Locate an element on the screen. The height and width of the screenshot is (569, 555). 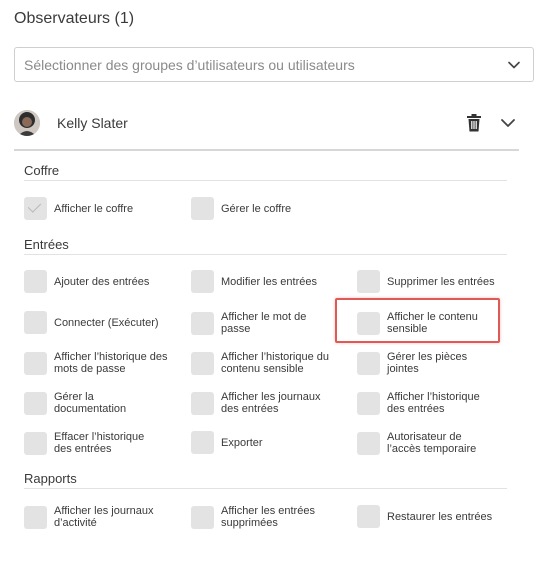
permission-journaux-entrees: Afficher les journaux des entrées is located at coordinates (266, 403).